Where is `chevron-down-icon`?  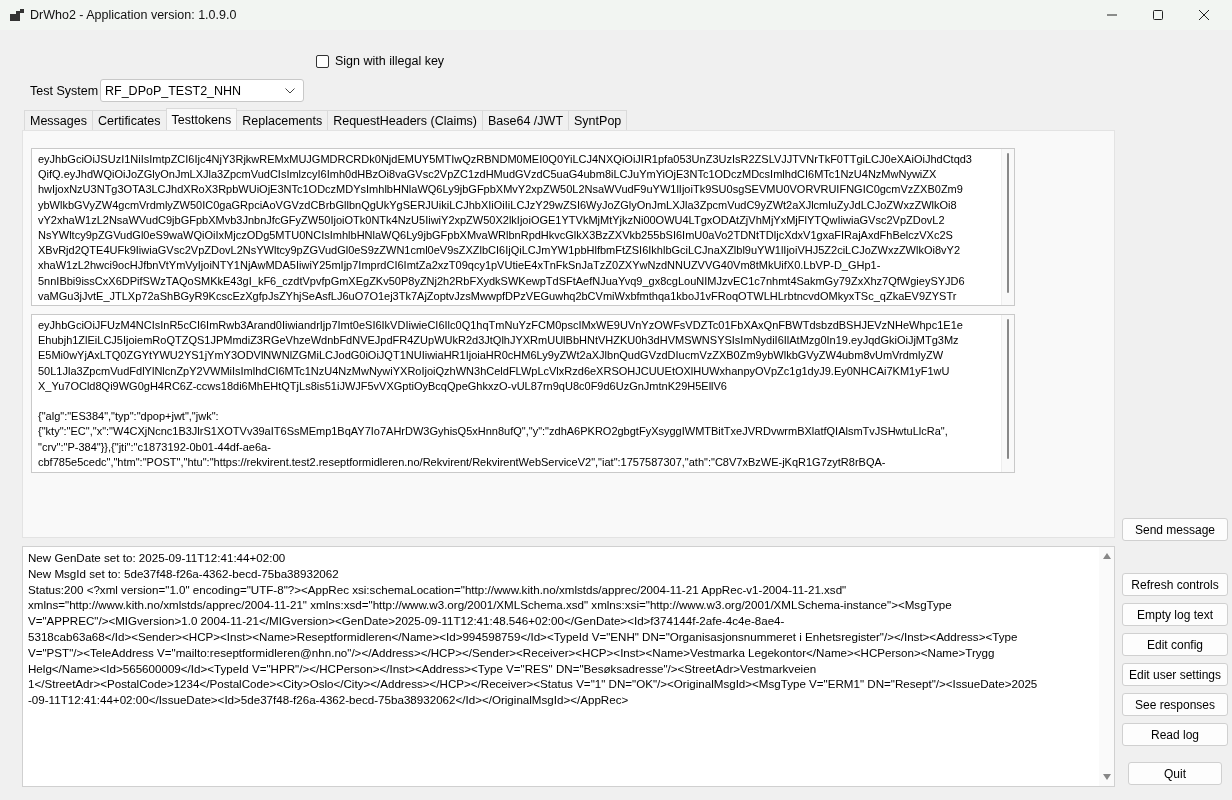
chevron-down-icon is located at coordinates (290, 90).